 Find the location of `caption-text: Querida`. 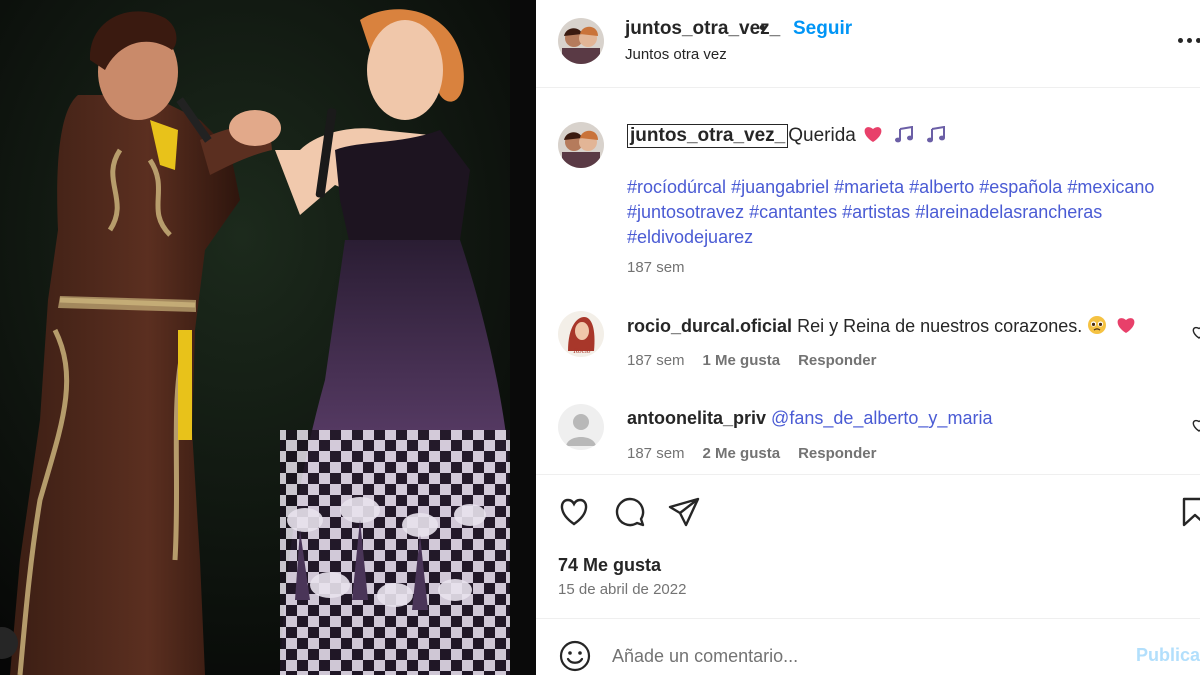

caption-text: Querida is located at coordinates (822, 135).